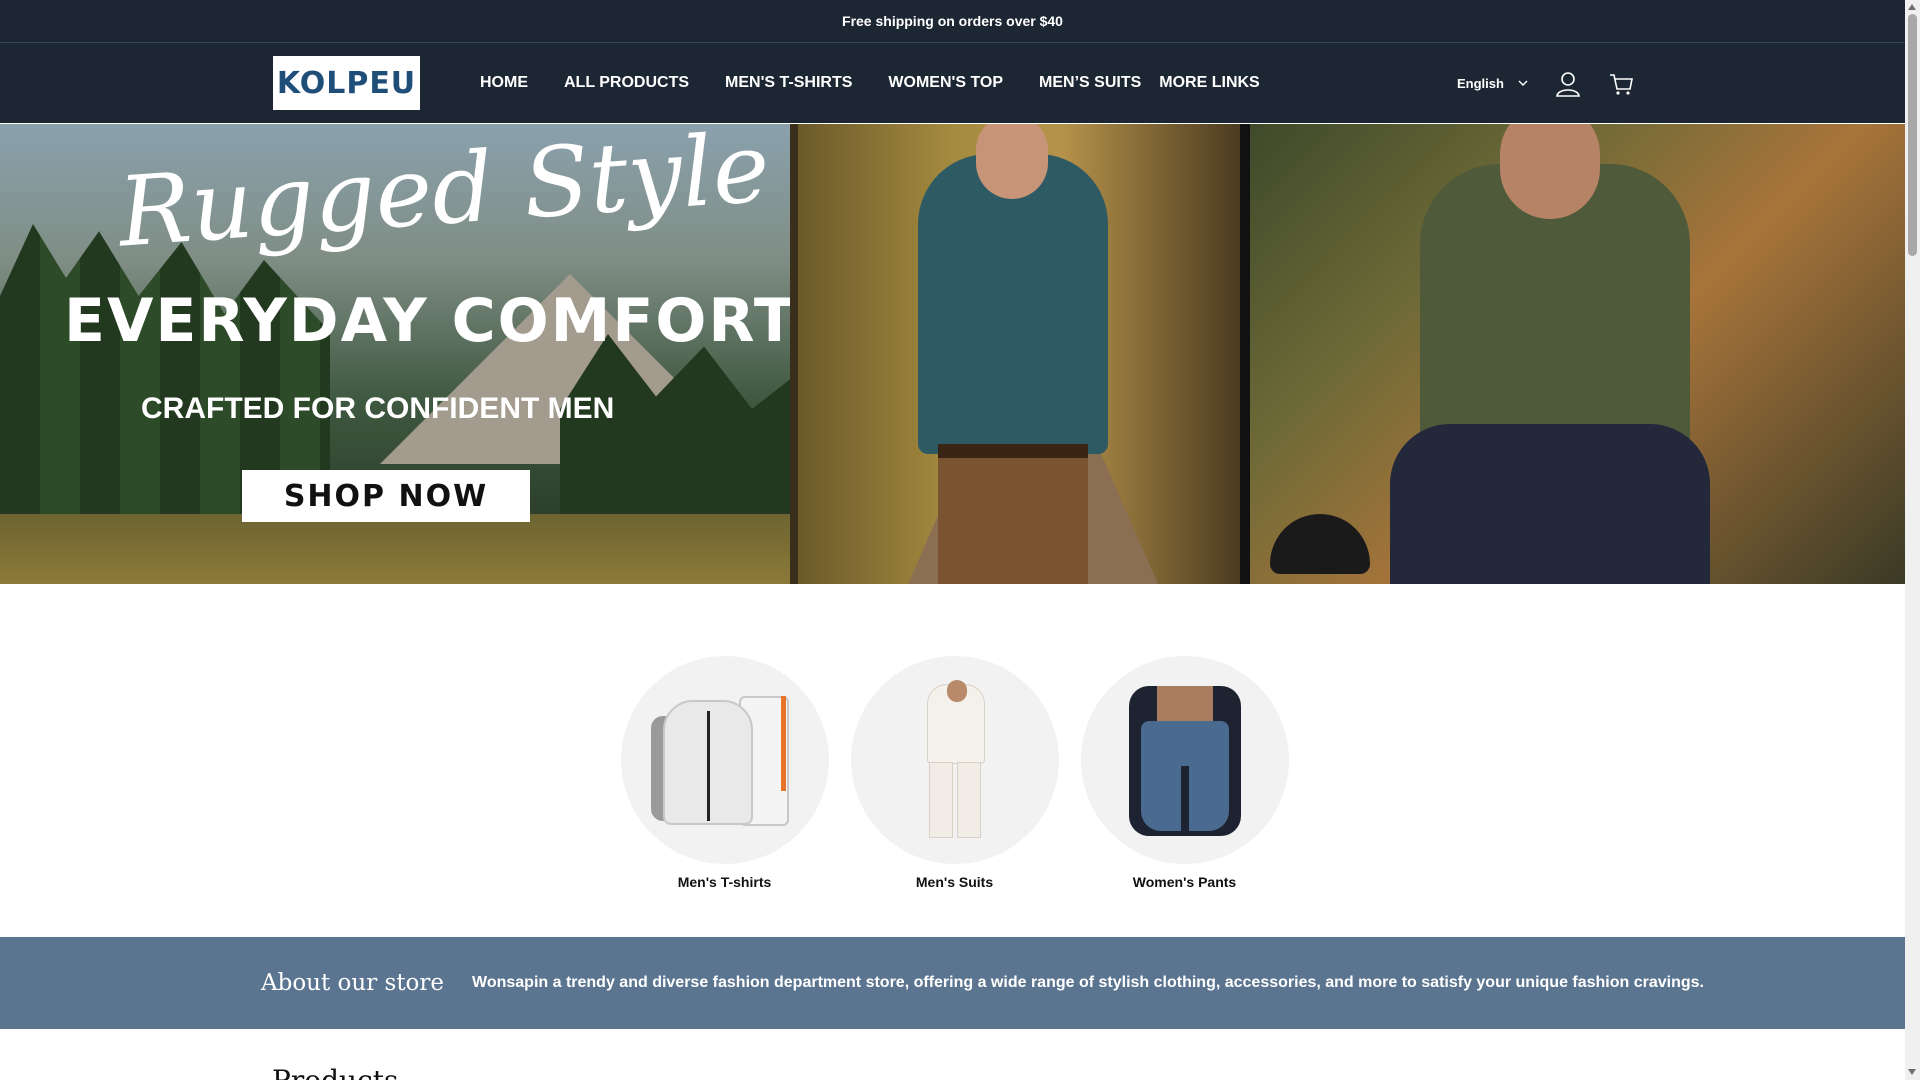  Describe the element at coordinates (1523, 83) in the screenshot. I see `chevron-down-icon` at that location.